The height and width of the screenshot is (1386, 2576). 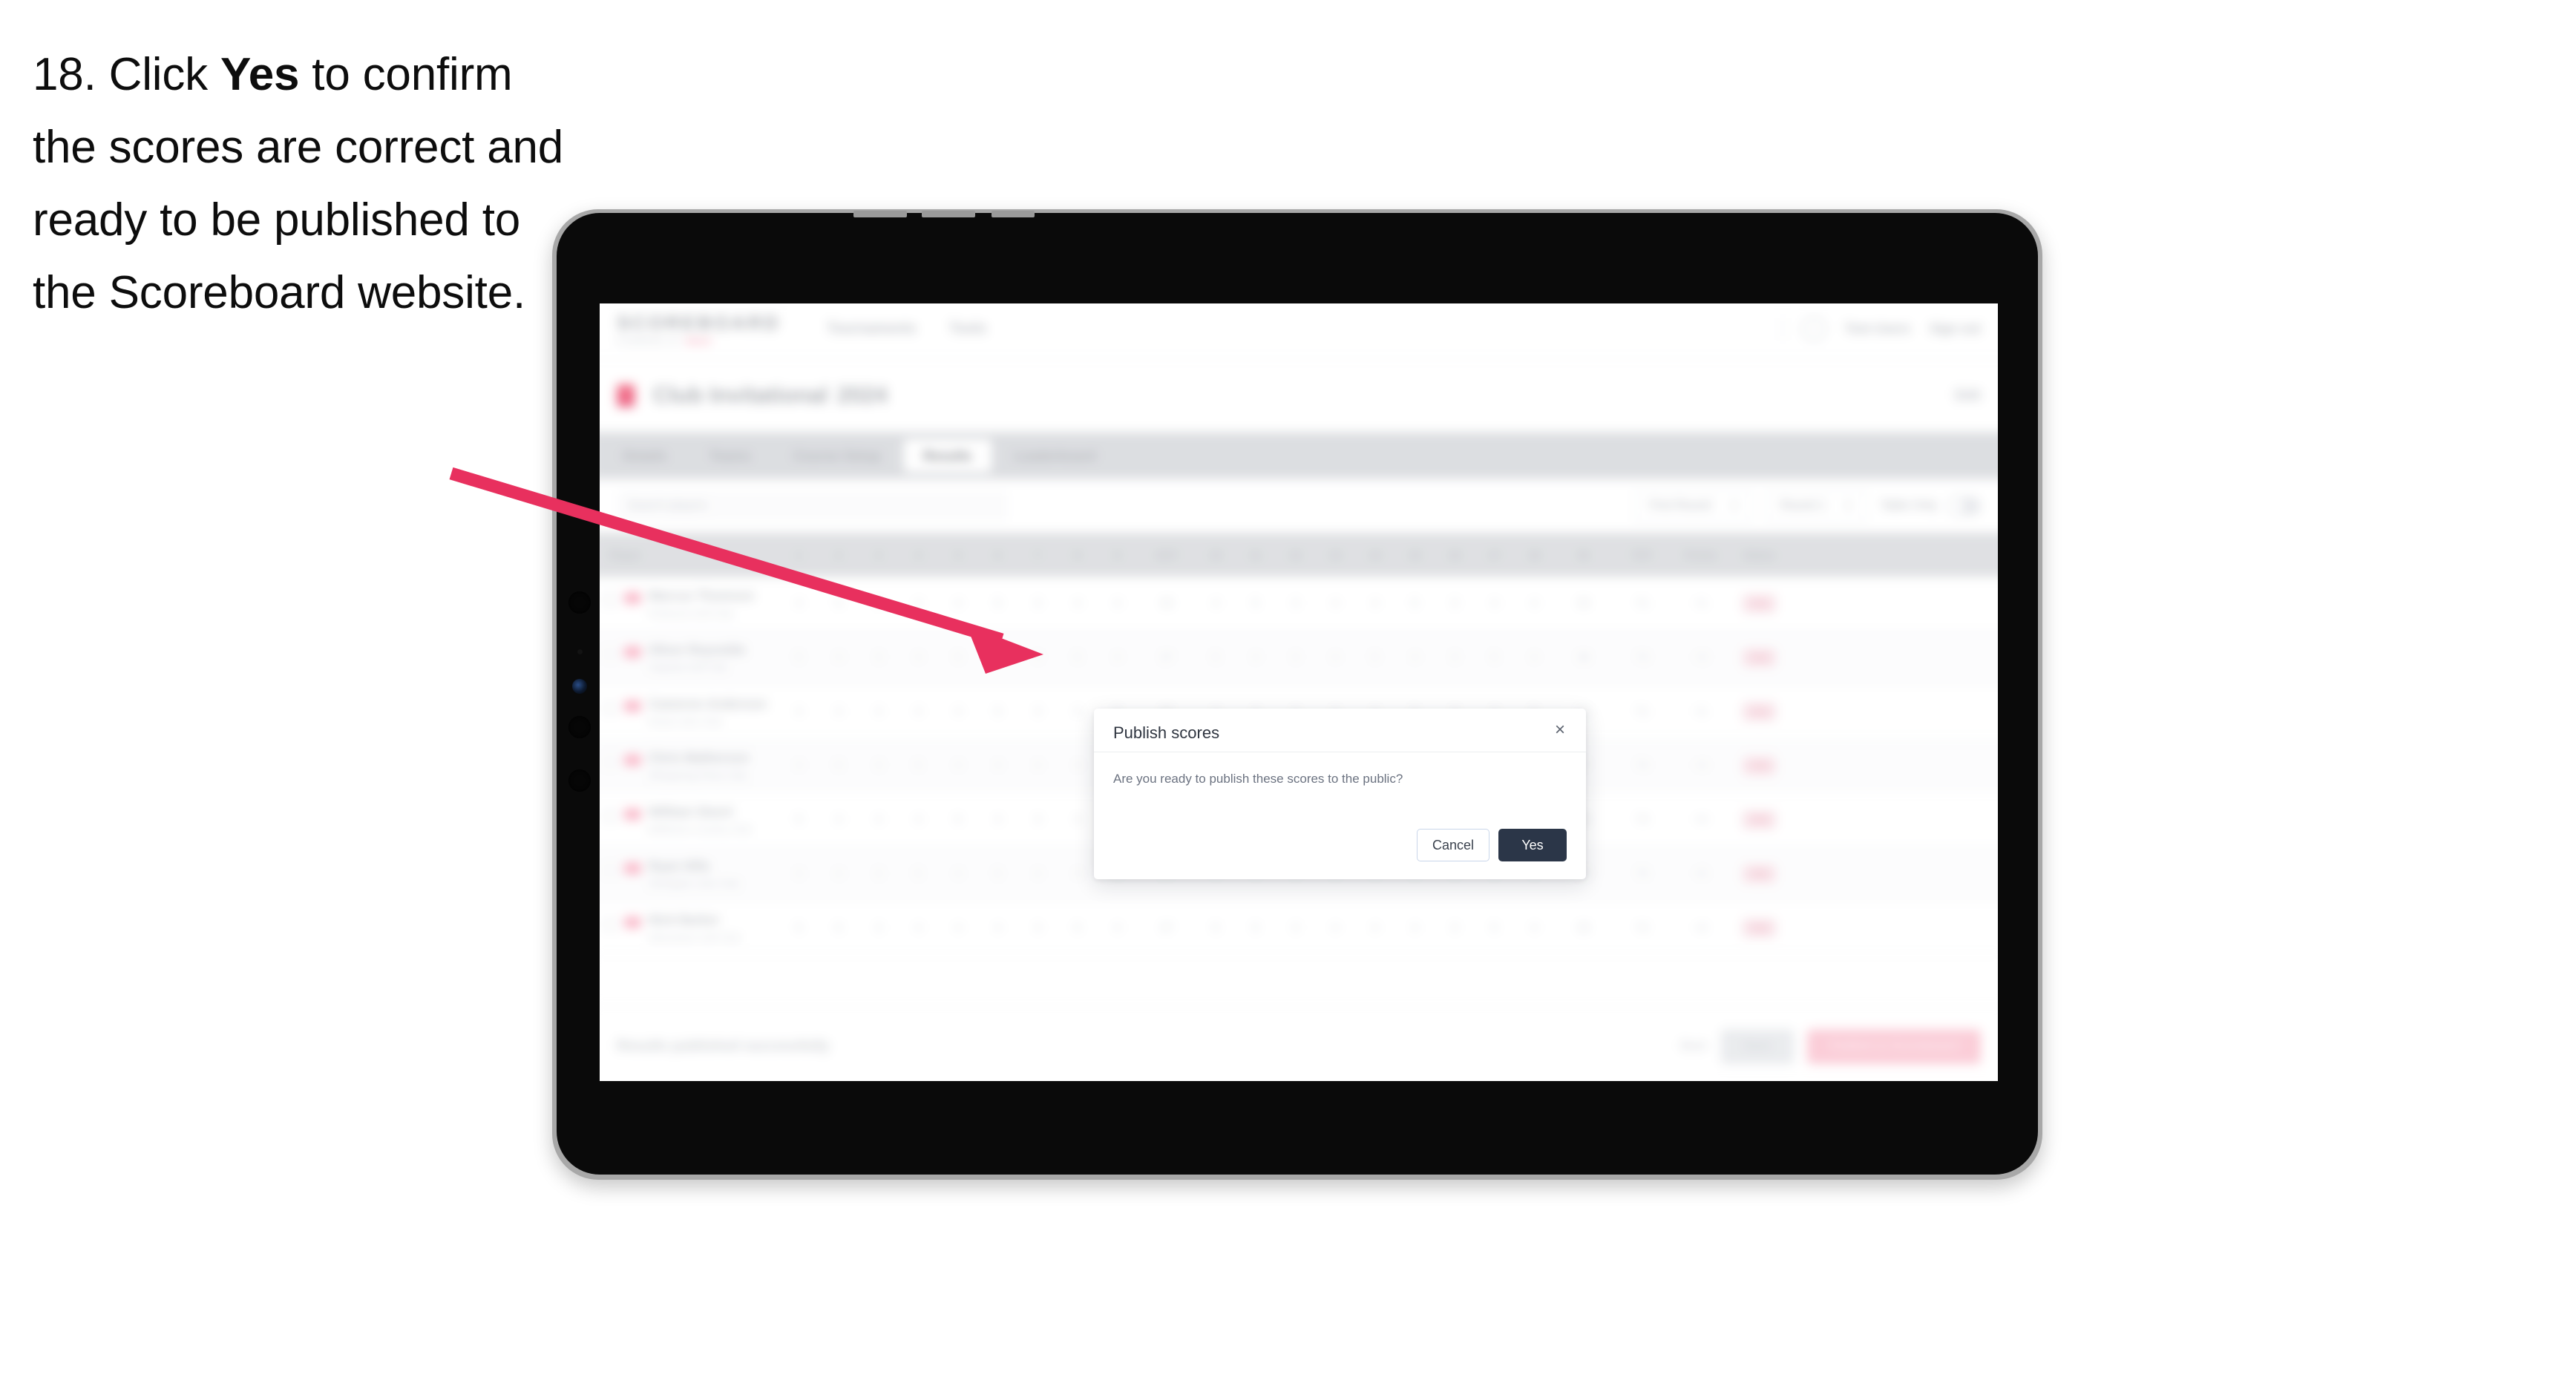 What do you see at coordinates (260, 74) in the screenshot?
I see `instruction-bold-yes: Yes` at bounding box center [260, 74].